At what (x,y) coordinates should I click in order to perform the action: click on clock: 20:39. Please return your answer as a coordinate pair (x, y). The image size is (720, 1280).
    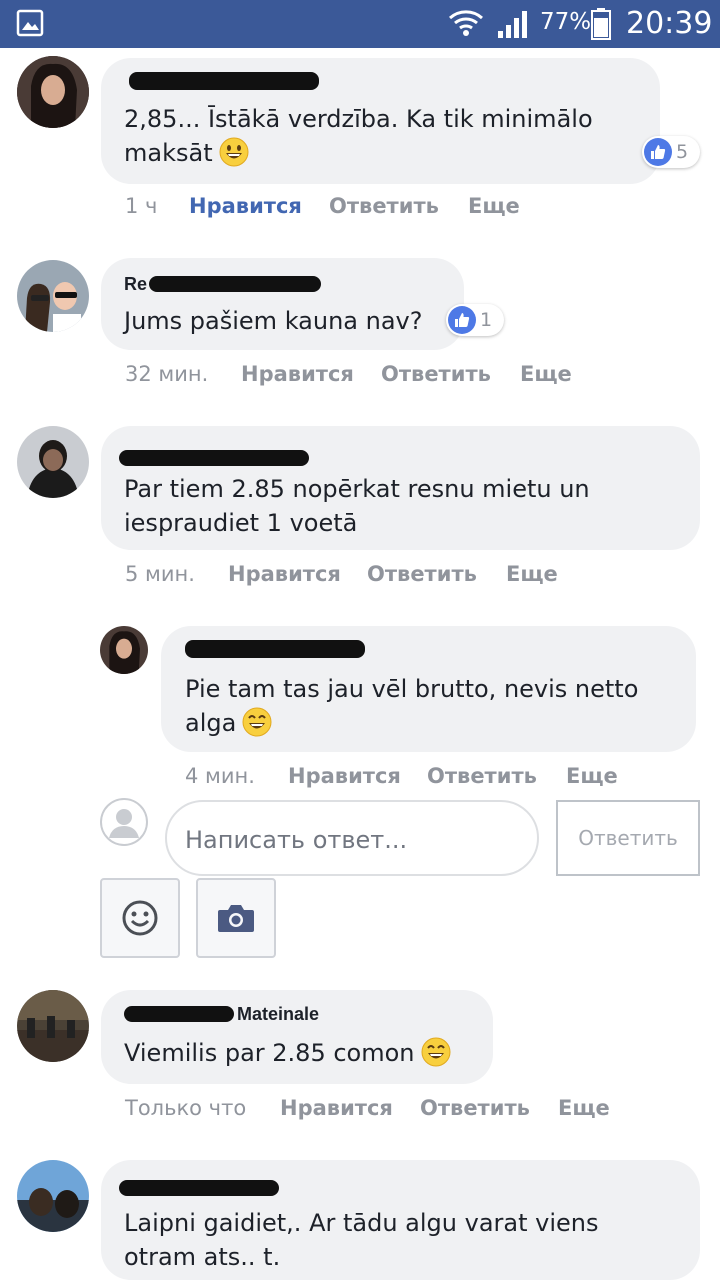
    Looking at the image, I should click on (669, 23).